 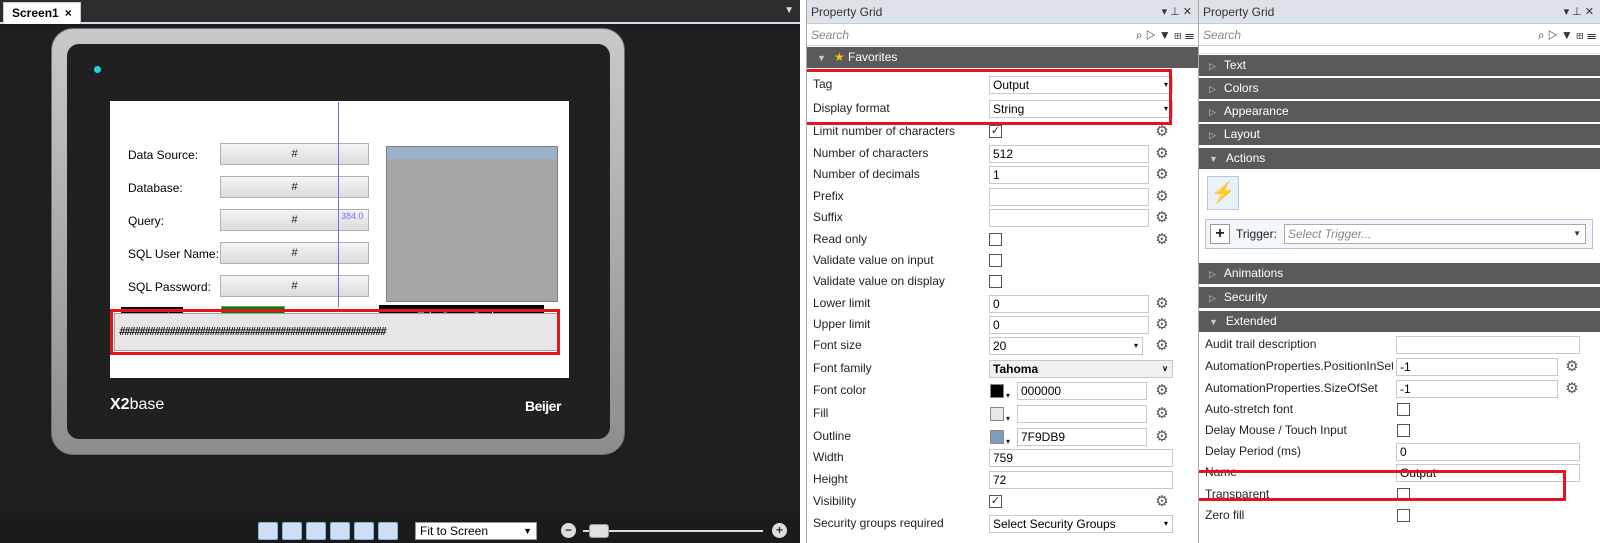 I want to click on automationproperties-positioninset-field: -1, so click(x=1477, y=367).